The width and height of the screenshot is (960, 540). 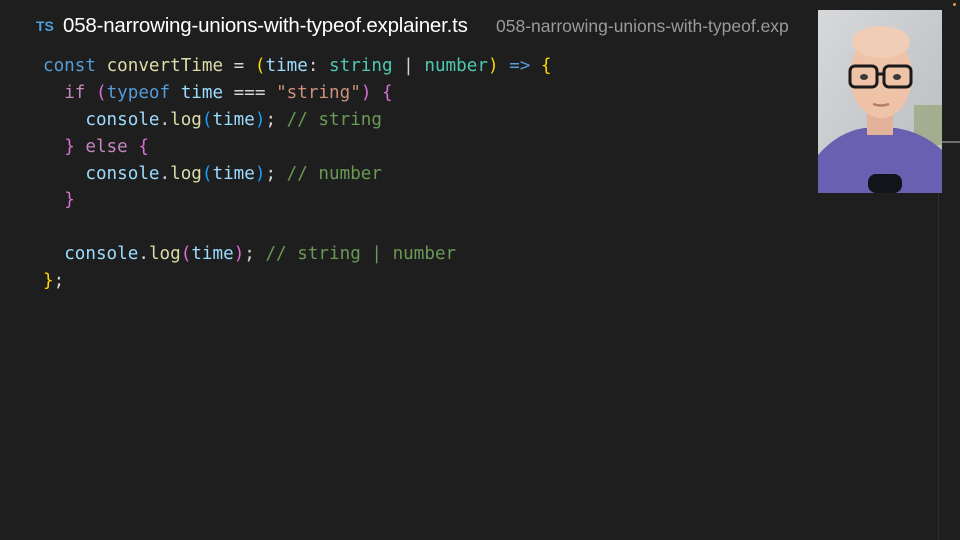 I want to click on code-line-2: if (typeof time === "string") {, so click(x=297, y=93).